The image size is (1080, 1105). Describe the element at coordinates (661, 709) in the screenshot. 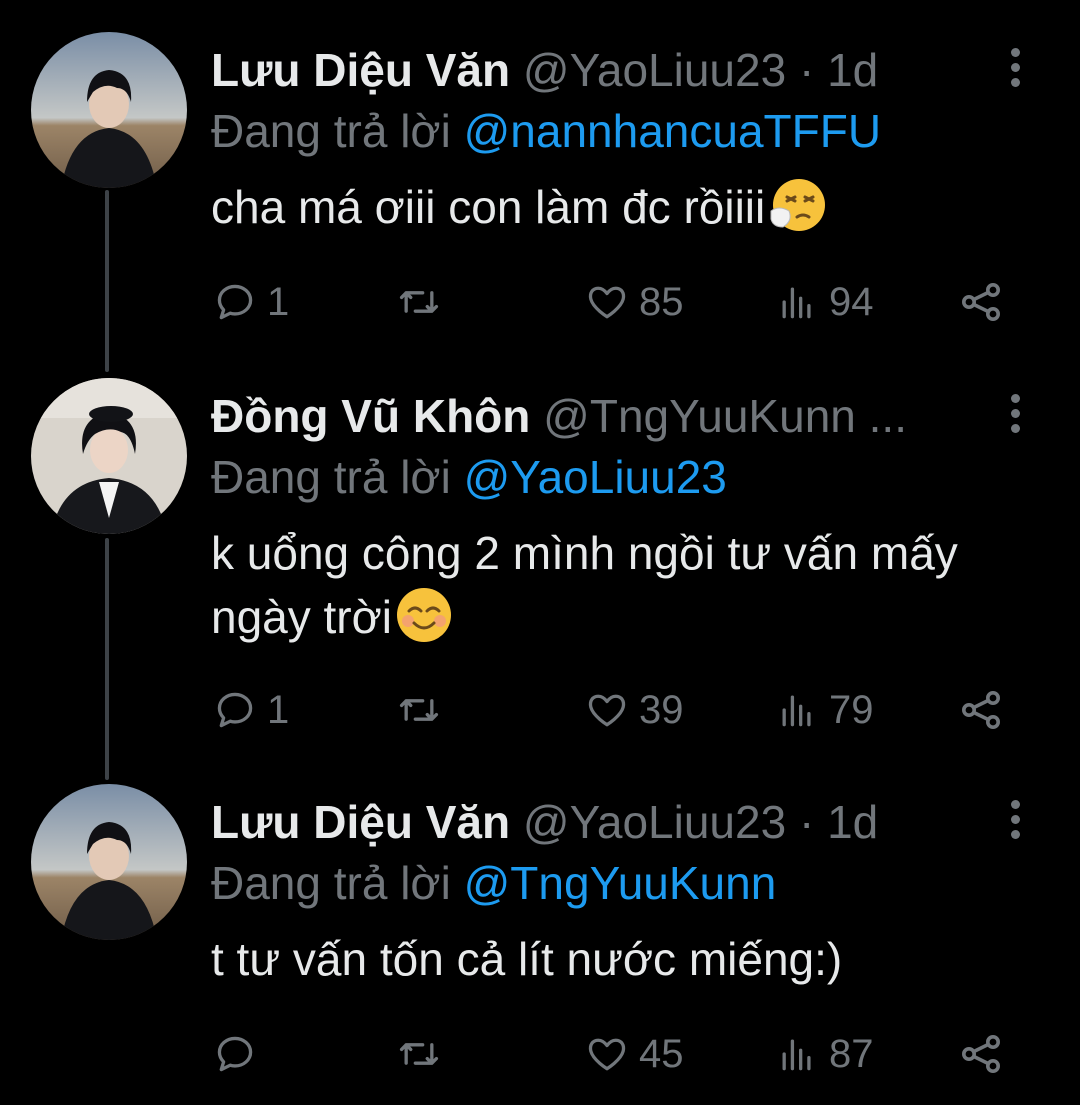

I see `like-count: 39` at that location.